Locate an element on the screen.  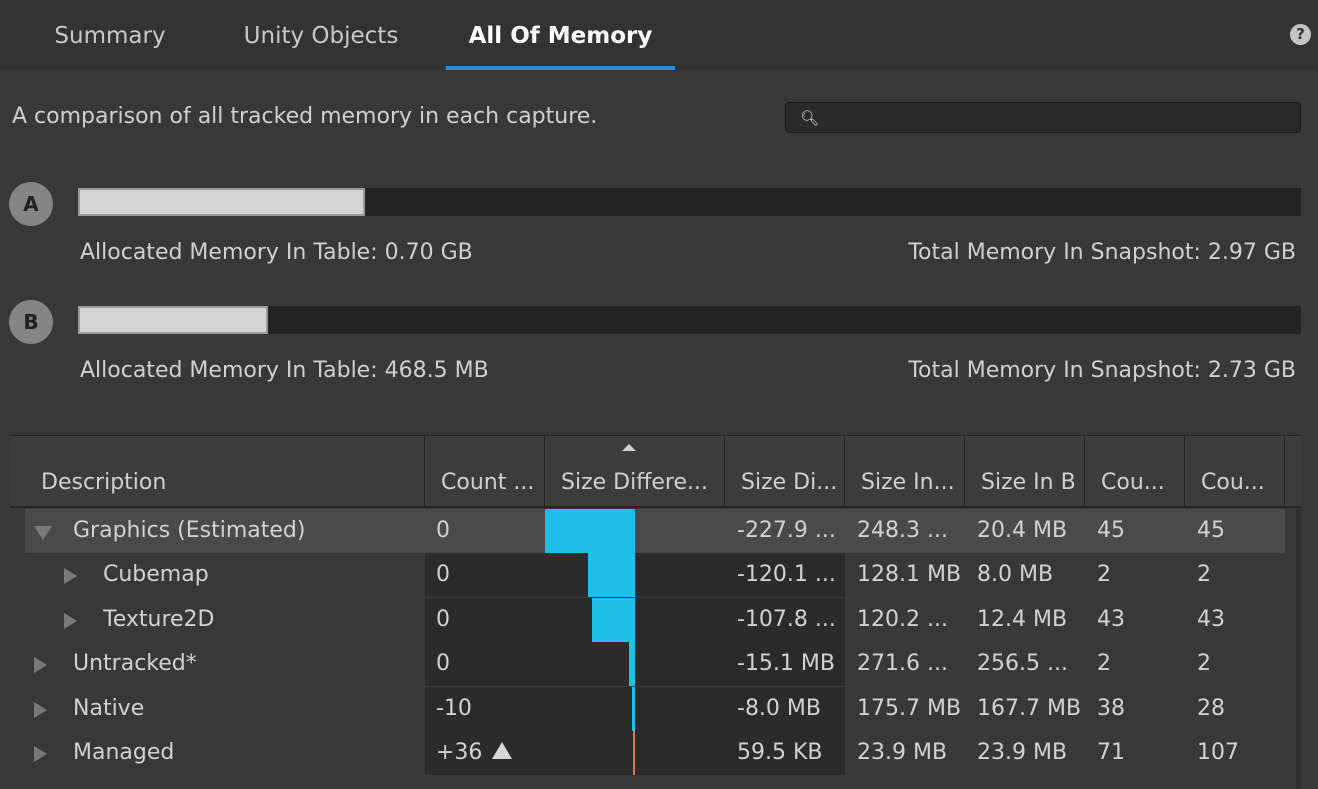
row-count-difference-value: -10 is located at coordinates (454, 708).